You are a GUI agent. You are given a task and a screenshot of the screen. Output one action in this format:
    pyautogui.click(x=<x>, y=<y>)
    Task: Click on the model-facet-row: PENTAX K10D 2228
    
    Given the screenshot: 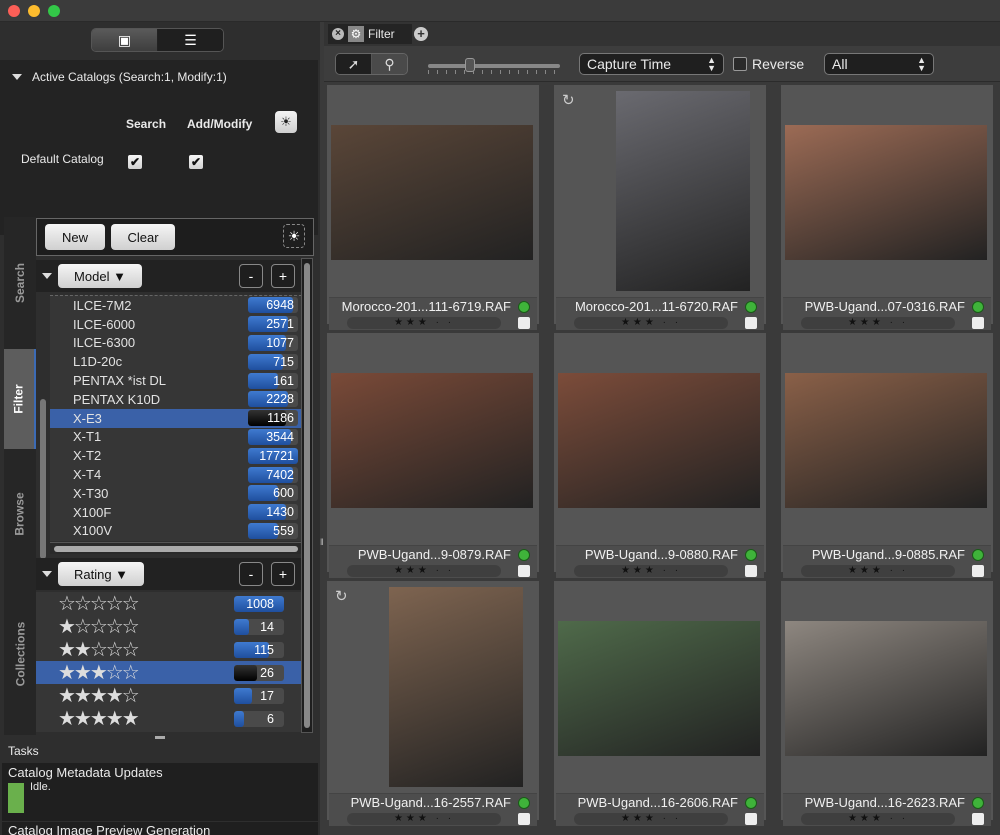 What is the action you would take?
    pyautogui.click(x=176, y=399)
    